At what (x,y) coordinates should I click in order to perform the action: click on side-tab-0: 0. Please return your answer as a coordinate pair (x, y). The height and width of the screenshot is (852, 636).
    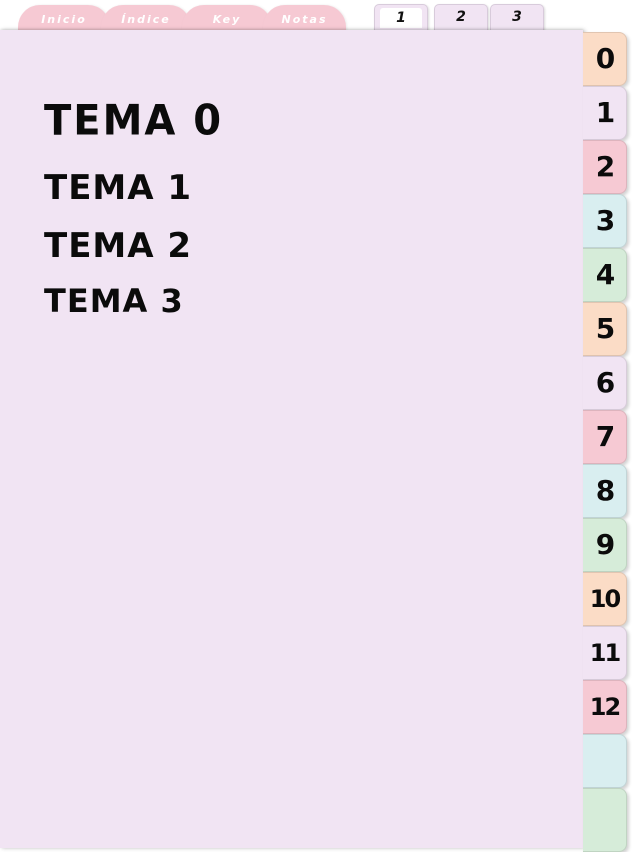
    Looking at the image, I should click on (605, 59).